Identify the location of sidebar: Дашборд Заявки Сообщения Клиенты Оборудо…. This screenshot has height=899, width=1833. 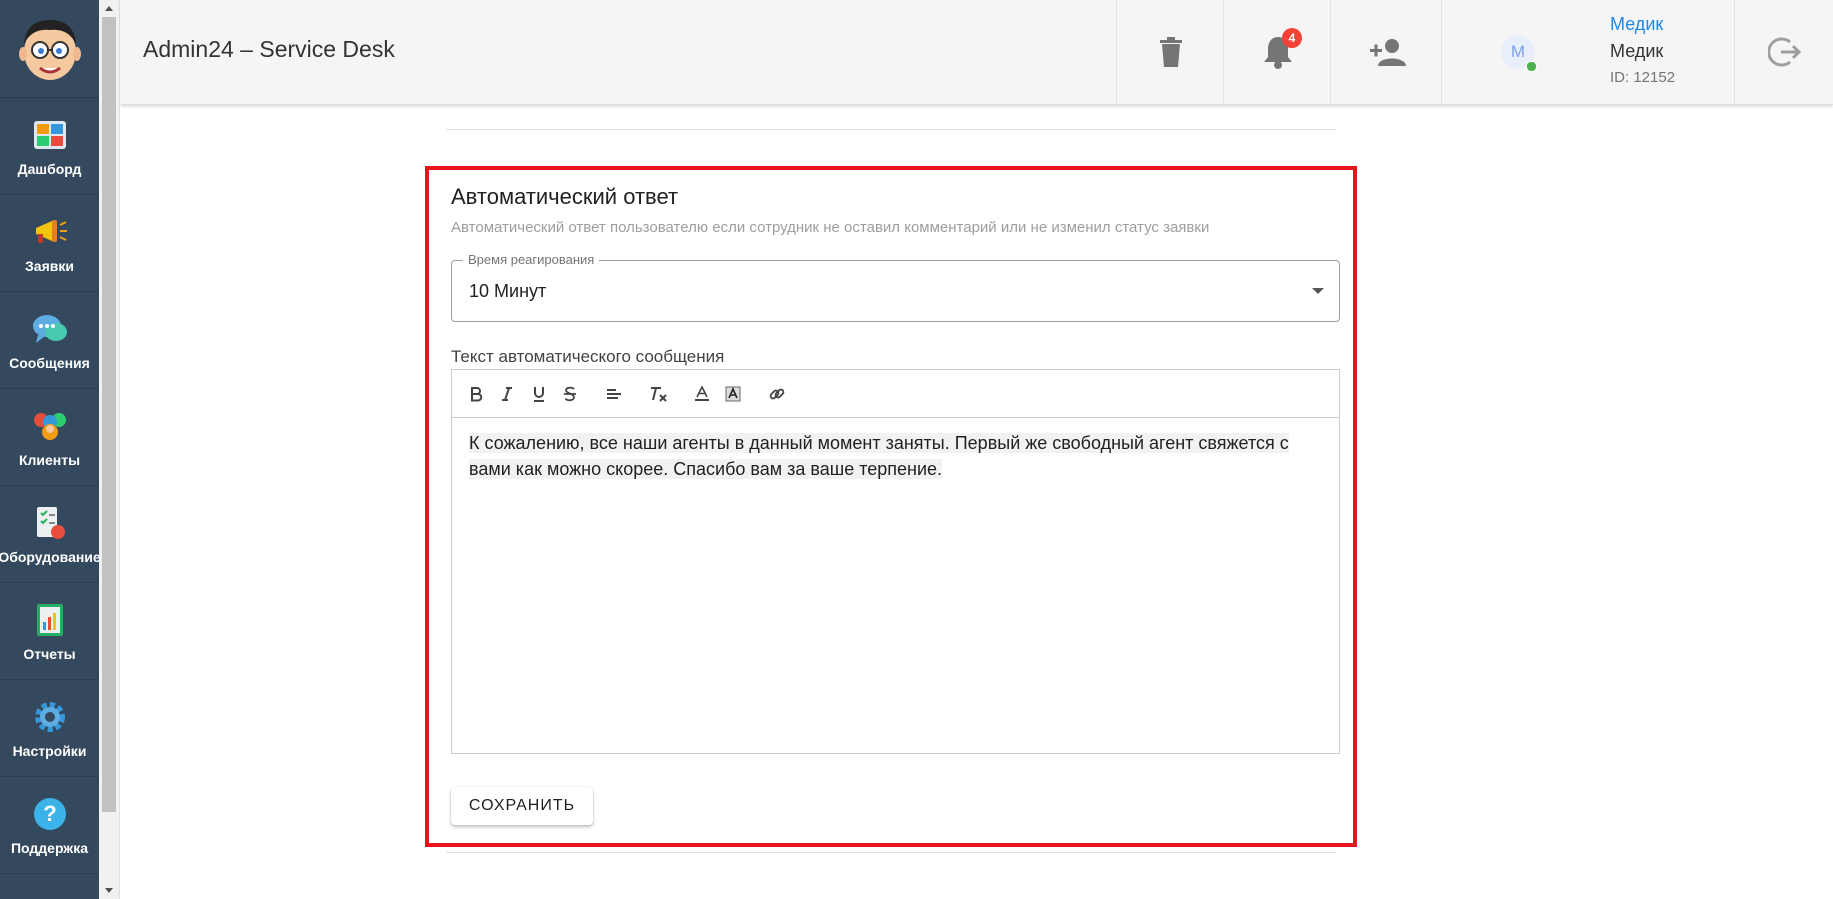
(50, 449).